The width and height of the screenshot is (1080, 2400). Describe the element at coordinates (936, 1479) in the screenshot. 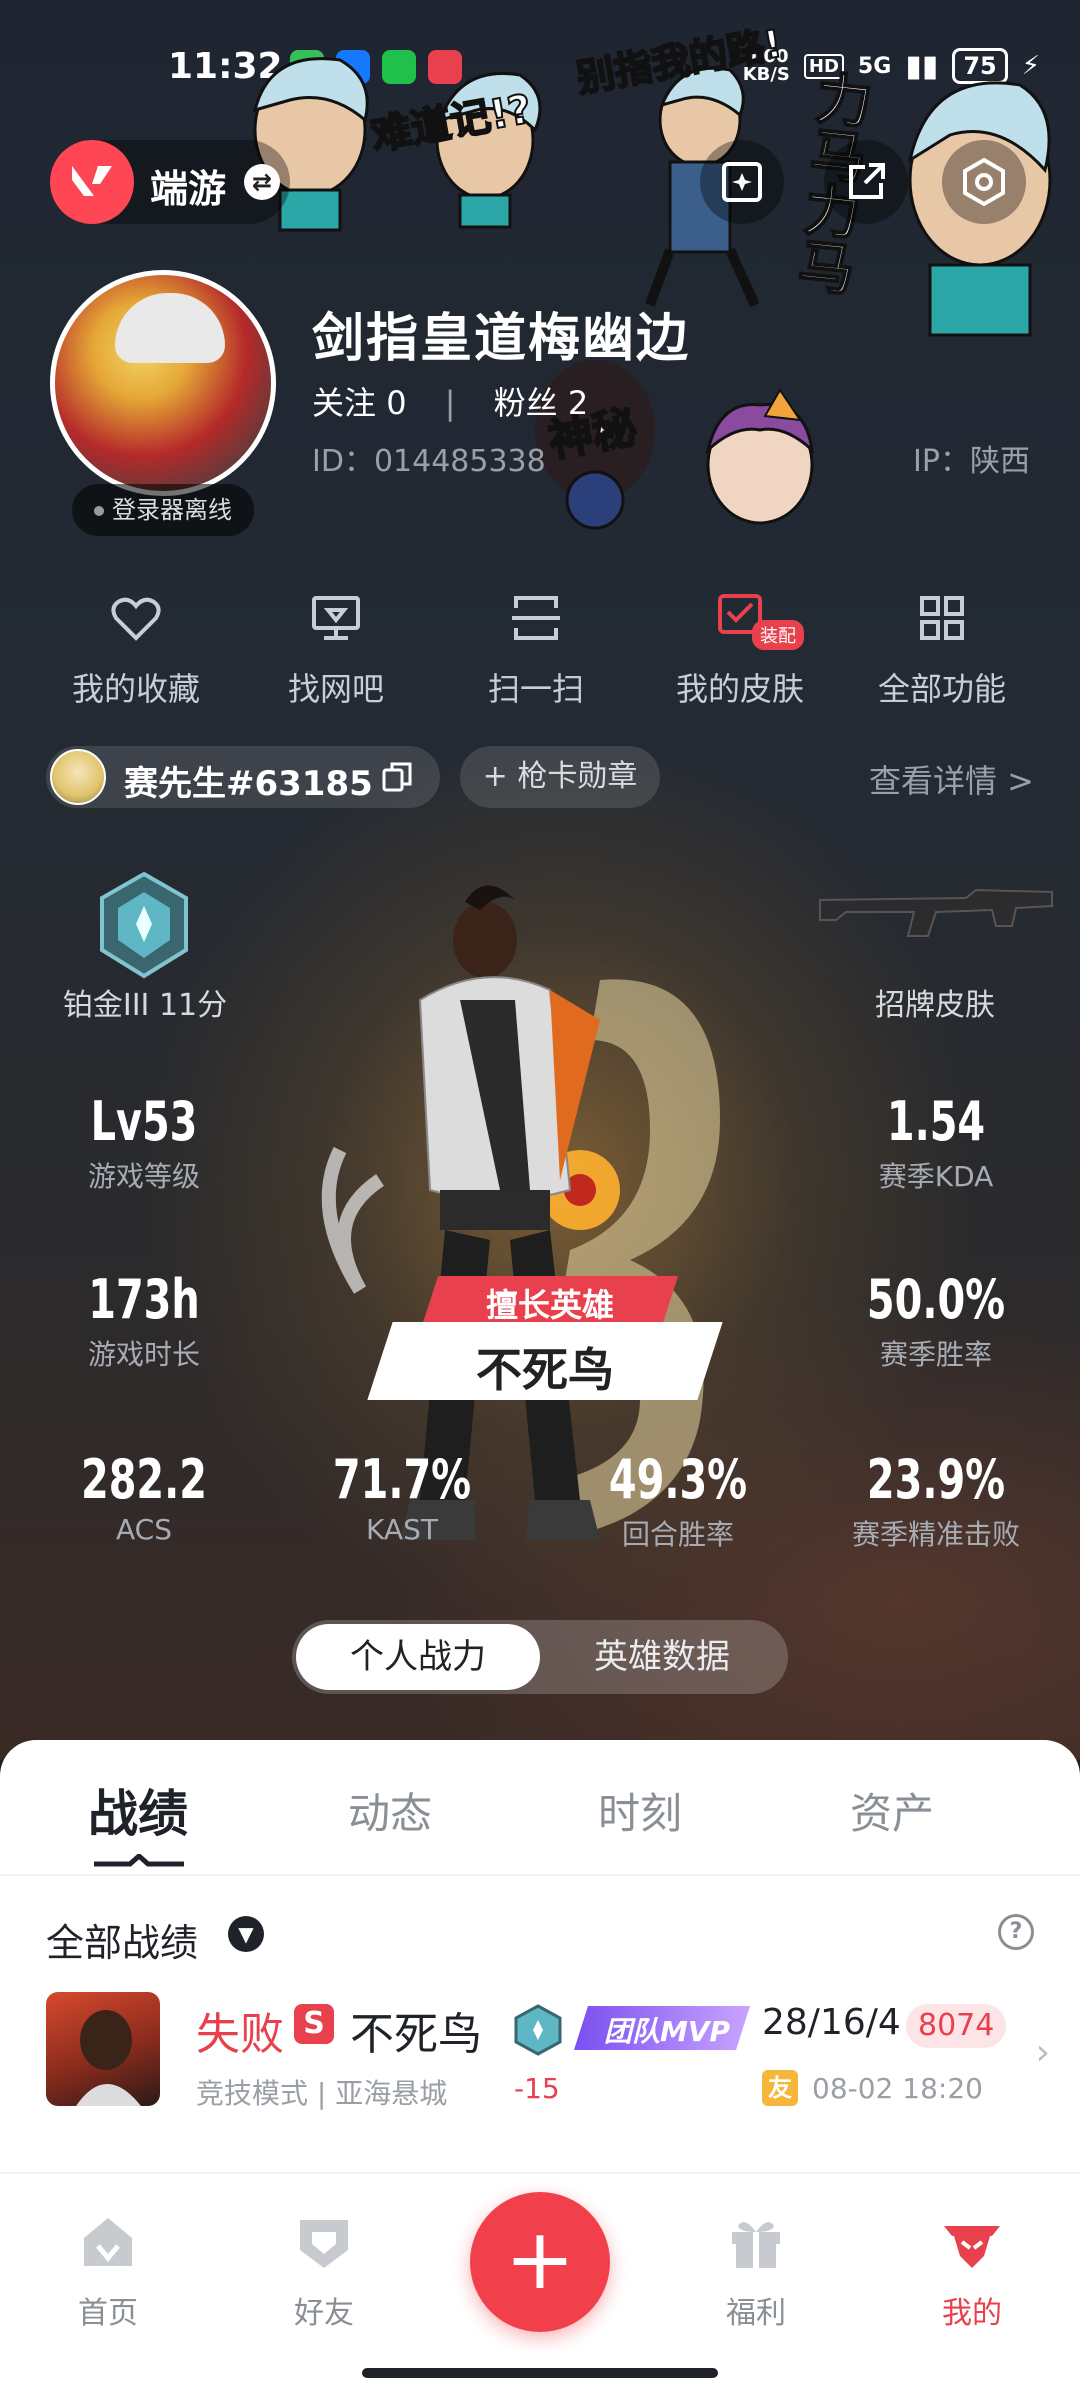

I see `stat-headshot-value: 23.9%` at that location.